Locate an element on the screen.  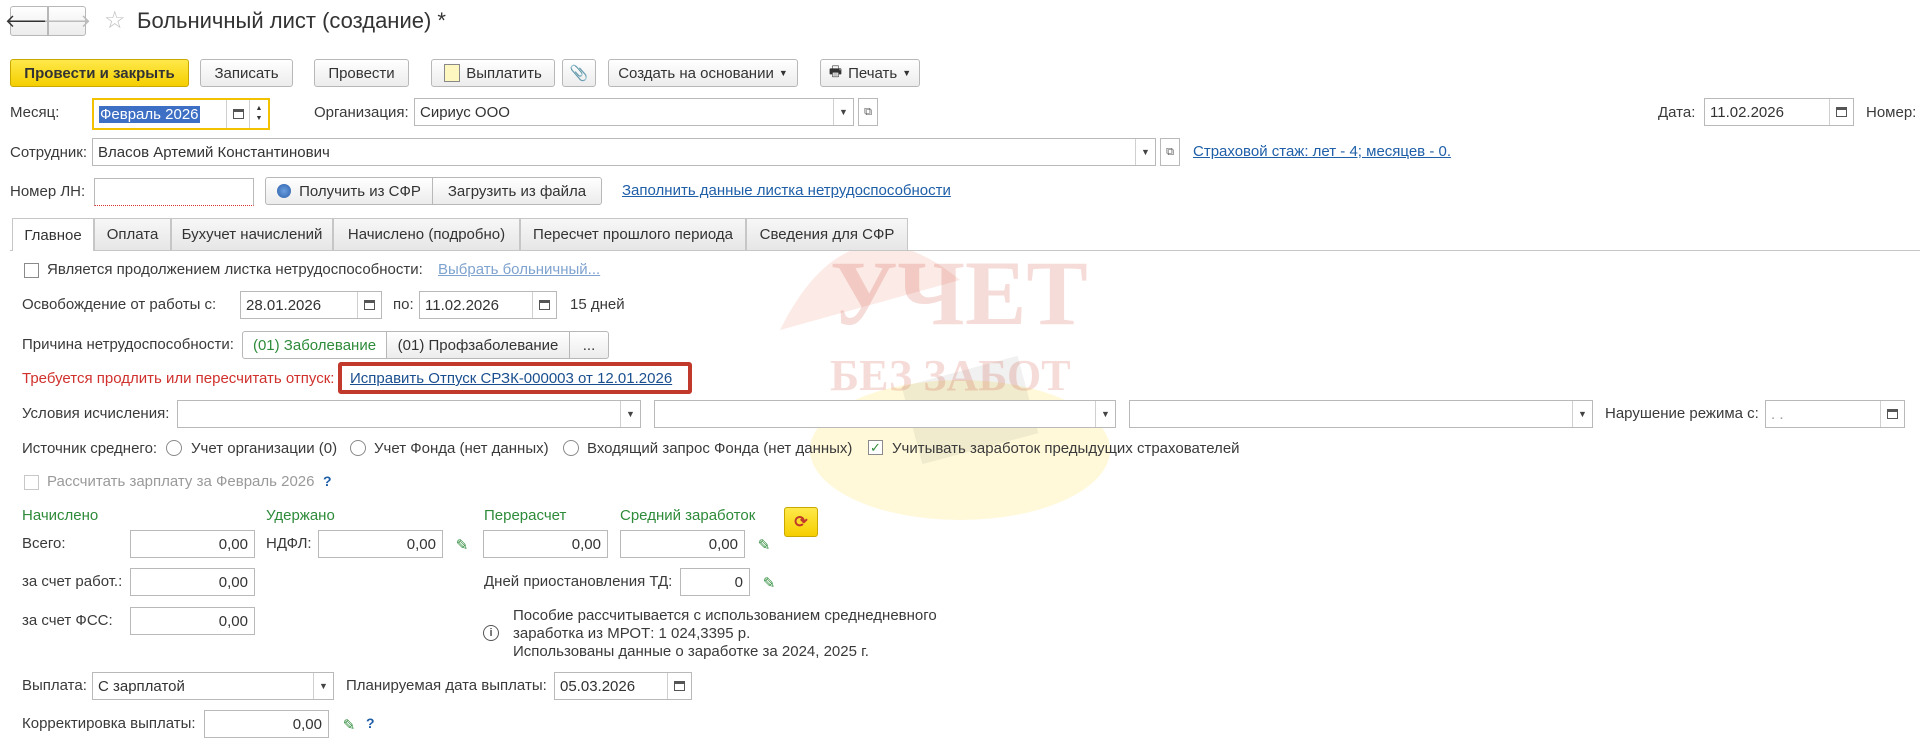
organization-open-button: ⧉ is located at coordinates (868, 112).